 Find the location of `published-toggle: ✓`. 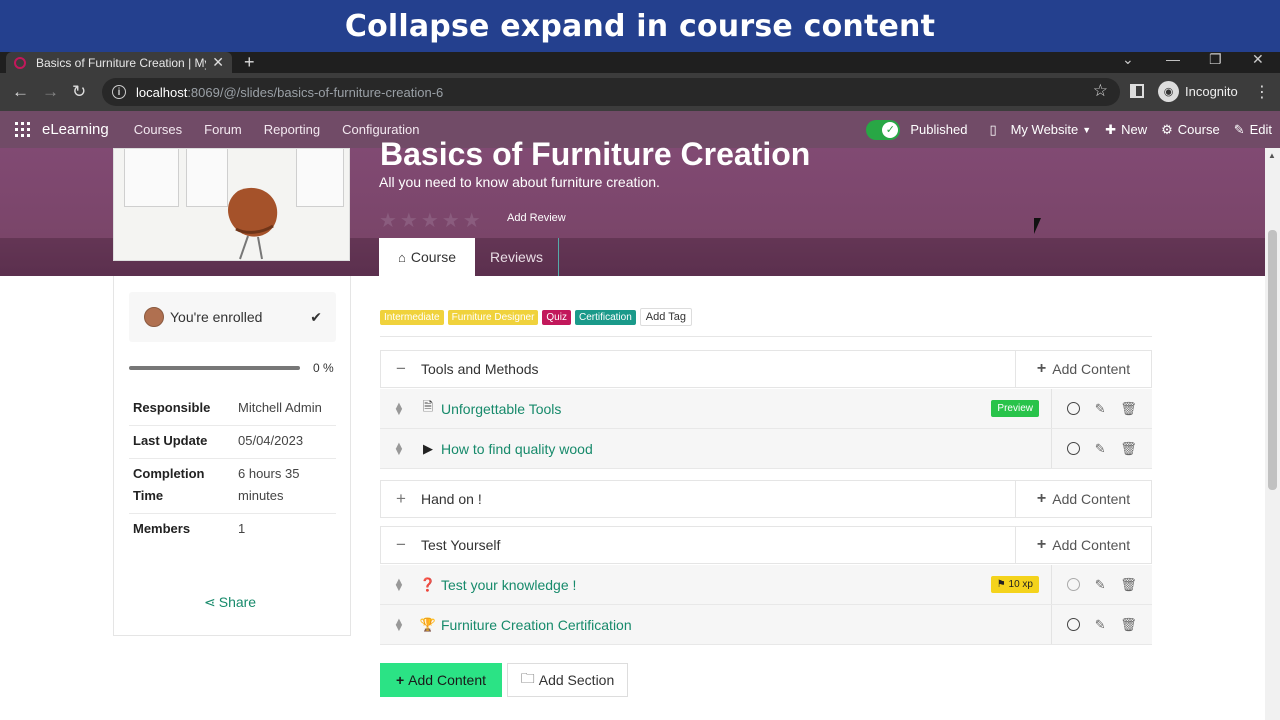

published-toggle: ✓ is located at coordinates (883, 129).